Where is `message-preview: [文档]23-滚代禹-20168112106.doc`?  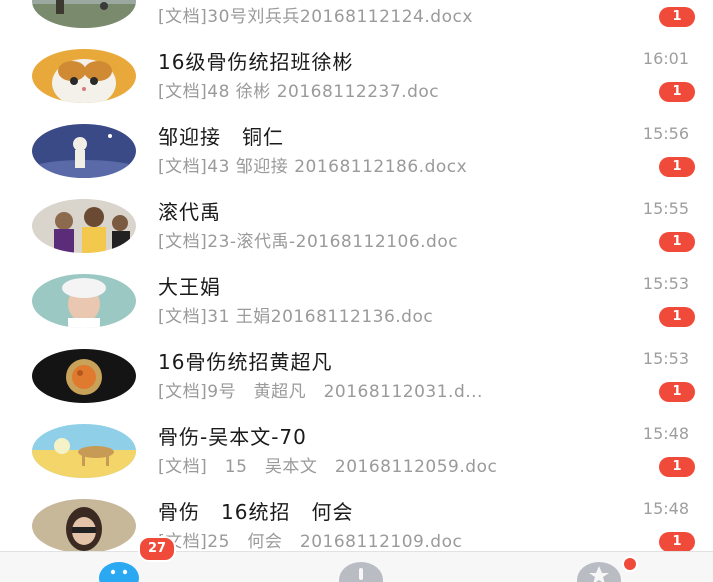 message-preview: [文档]23-滚代禹-20168112106.doc is located at coordinates (308, 242).